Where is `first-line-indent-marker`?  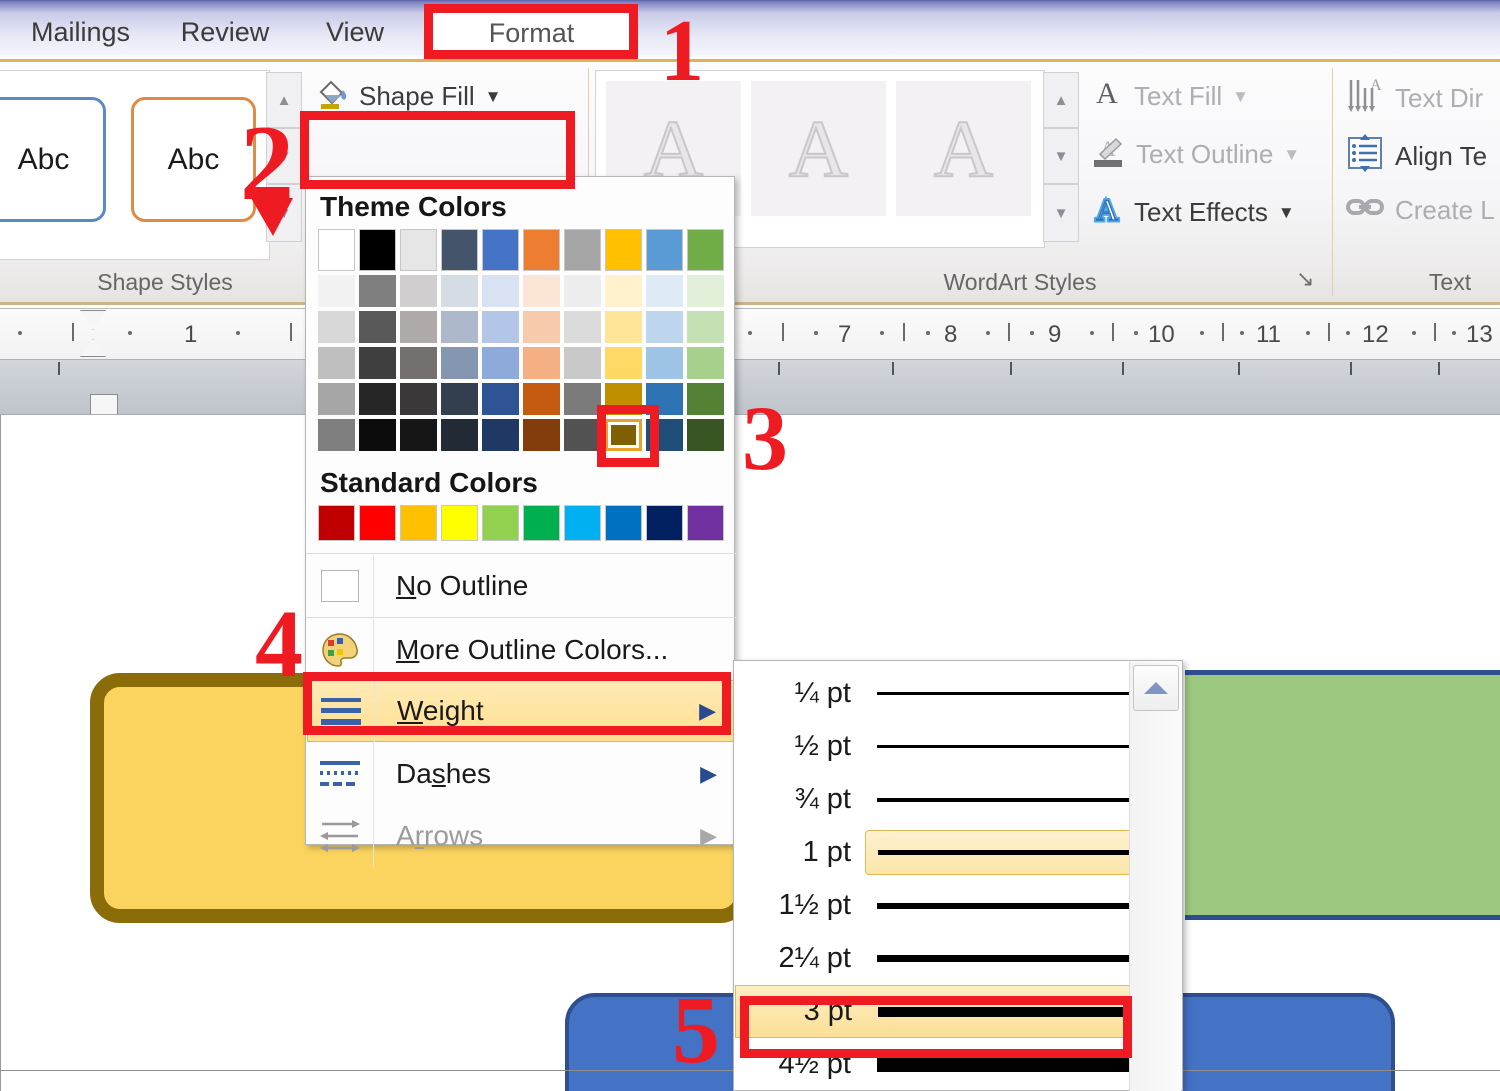
first-line-indent-marker is located at coordinates (93, 320).